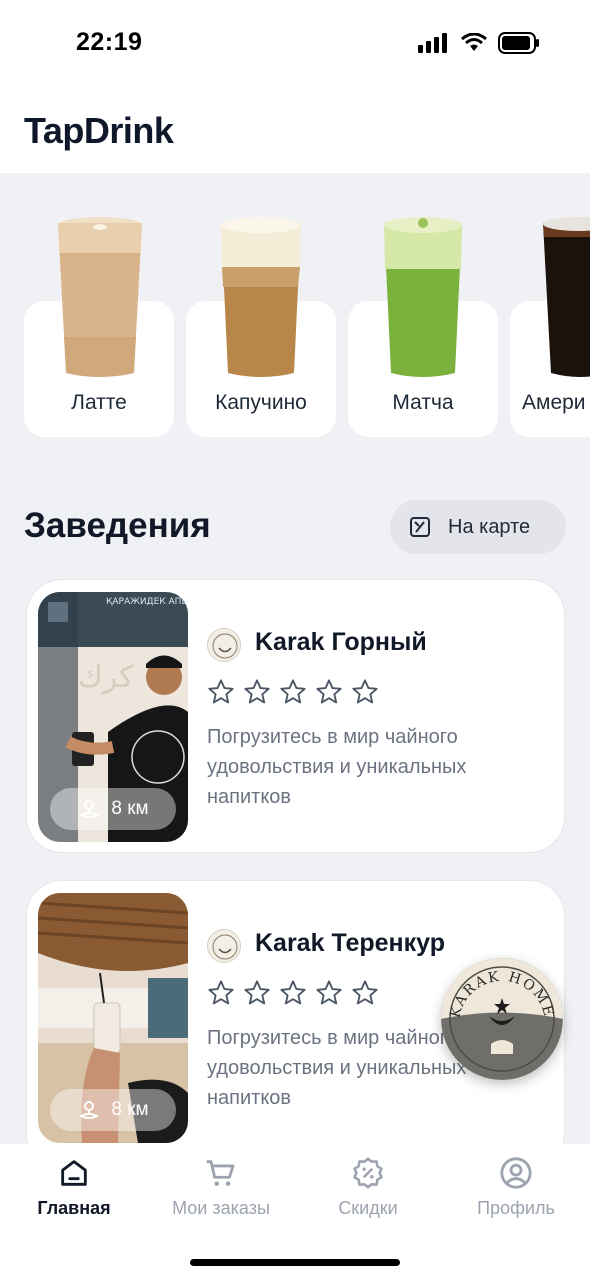 This screenshot has height=1280, width=590. What do you see at coordinates (221, 1187) in the screenshot?
I see `tab-orders: Мои заказы` at bounding box center [221, 1187].